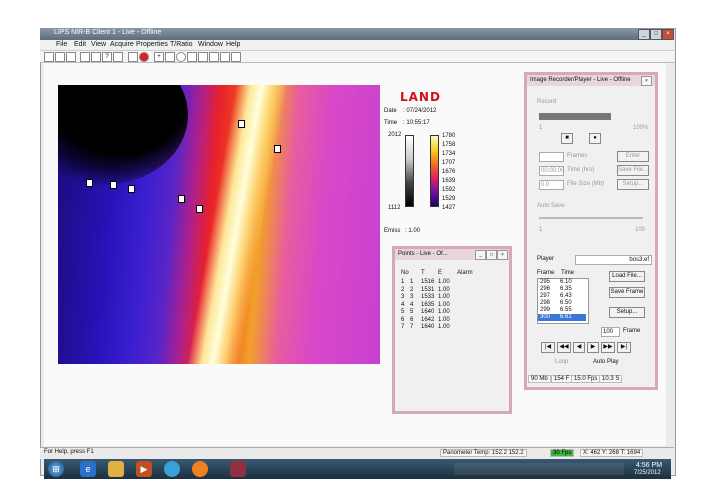 The image size is (712, 483). I want to click on app-icon, so click(172, 469).